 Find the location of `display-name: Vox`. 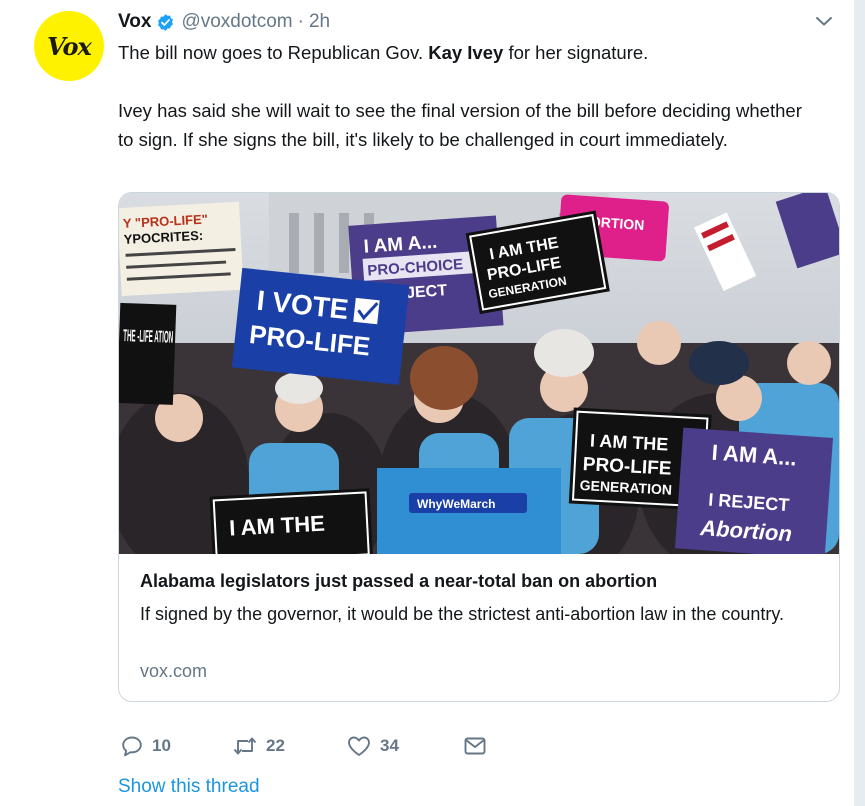

display-name: Vox is located at coordinates (134, 22).